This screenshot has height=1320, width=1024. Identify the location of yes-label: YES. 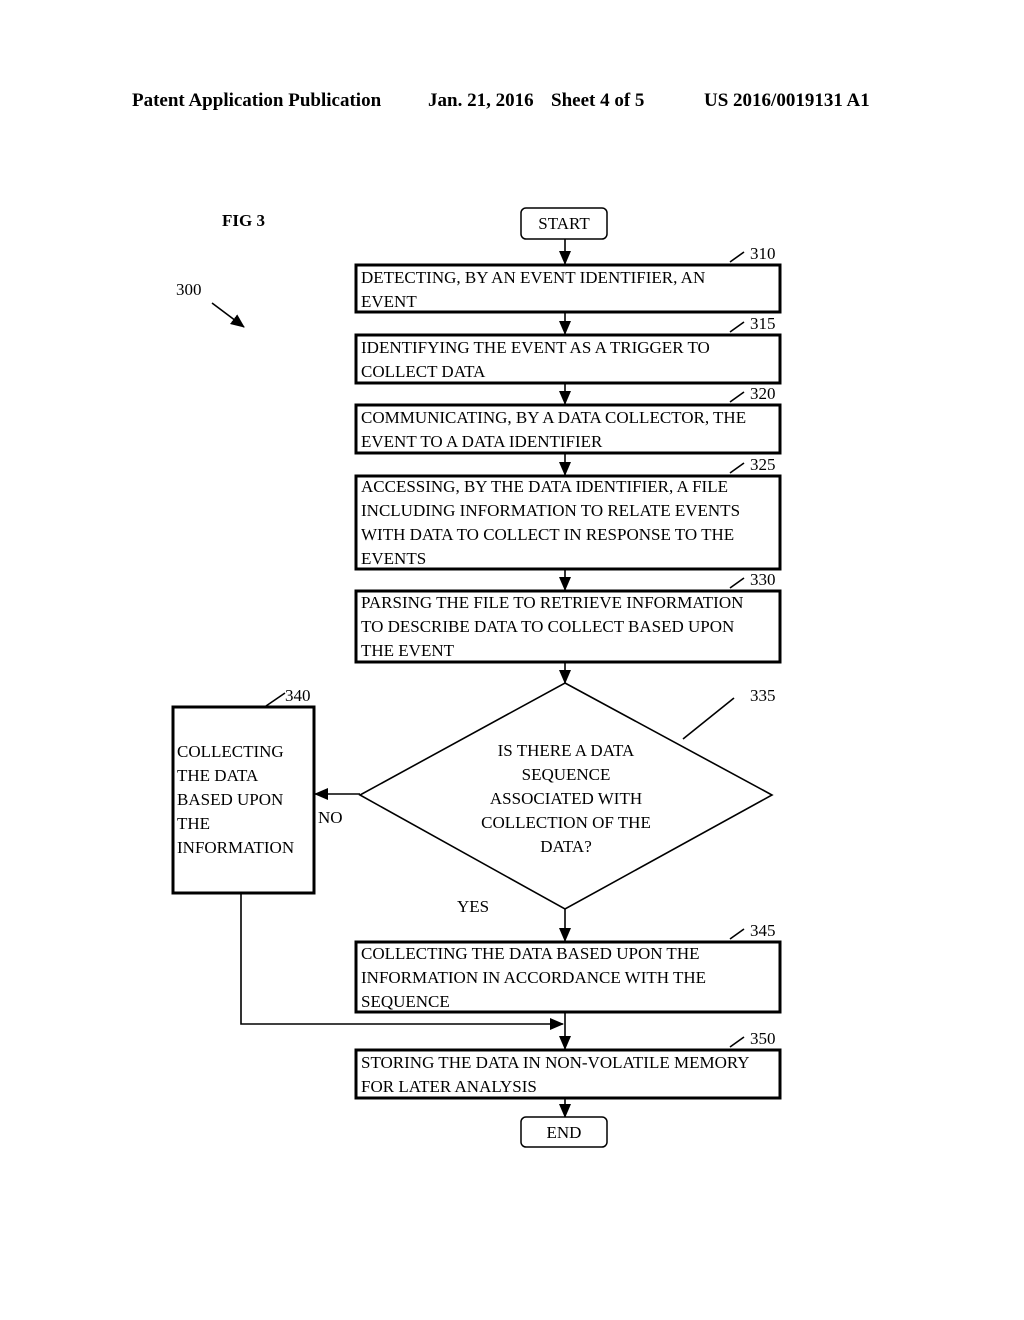
(473, 906).